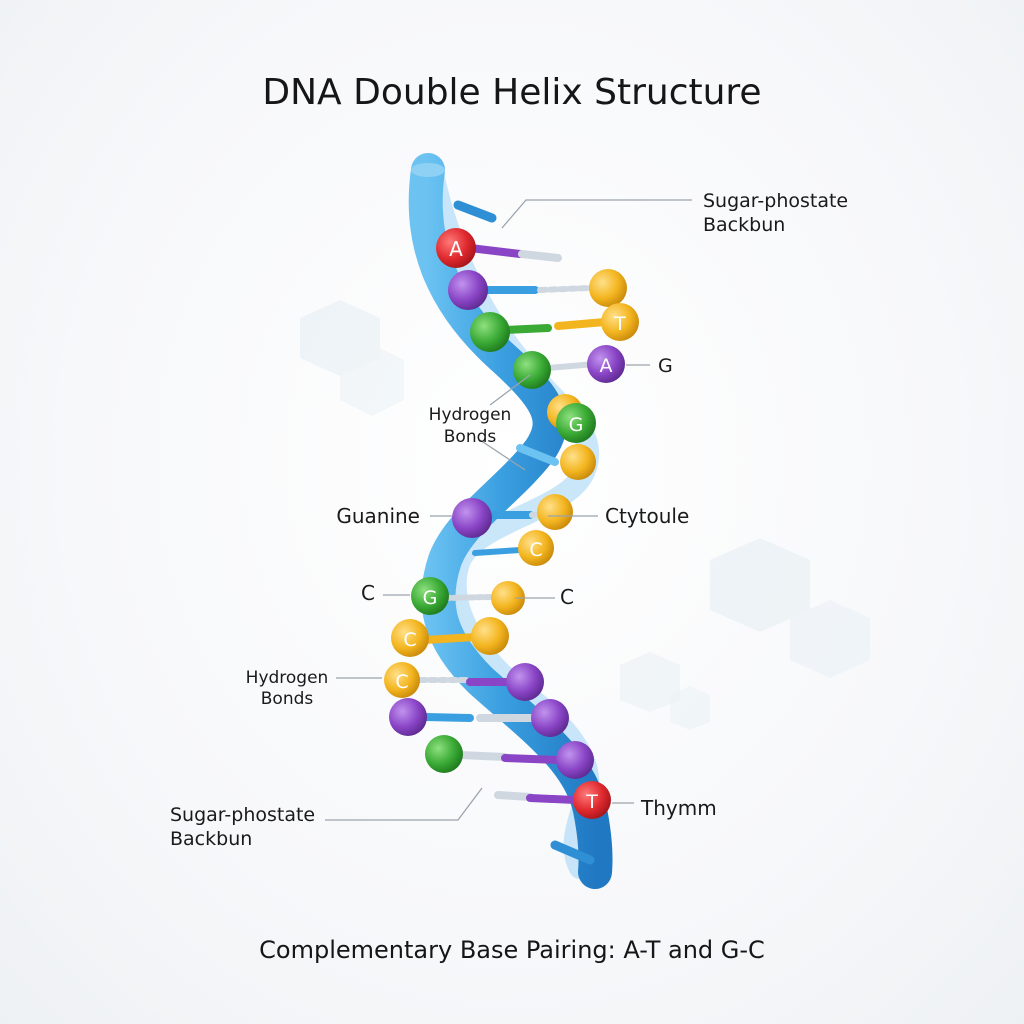 This screenshot has width=1024, height=1024. Describe the element at coordinates (401, 682) in the screenshot. I see `nucleotide-c-low2-letter: C` at that location.